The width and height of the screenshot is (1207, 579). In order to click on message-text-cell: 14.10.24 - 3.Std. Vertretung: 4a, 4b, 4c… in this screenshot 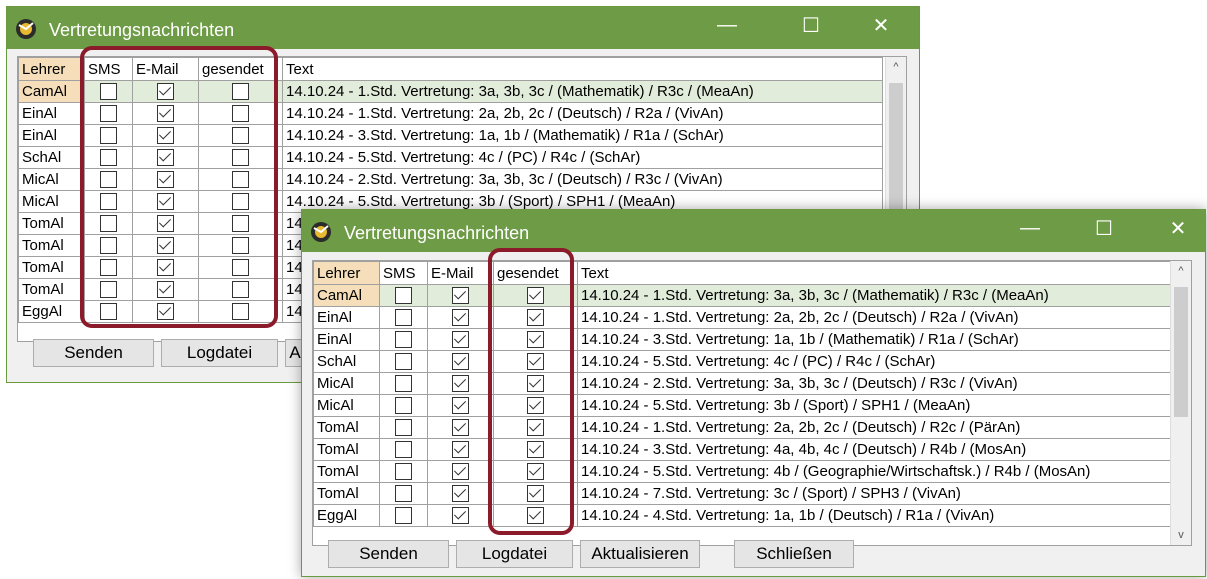, I will do `click(877, 449)`.